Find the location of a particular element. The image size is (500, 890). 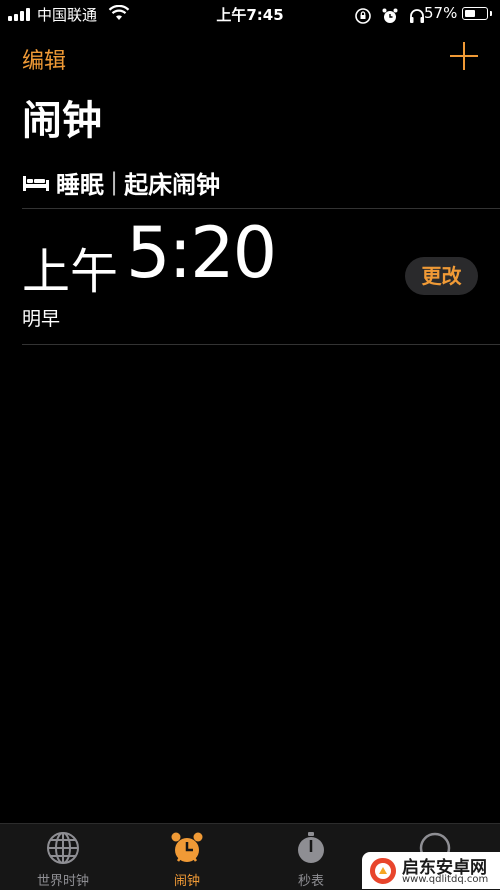

globe-icon is located at coordinates (63, 848).